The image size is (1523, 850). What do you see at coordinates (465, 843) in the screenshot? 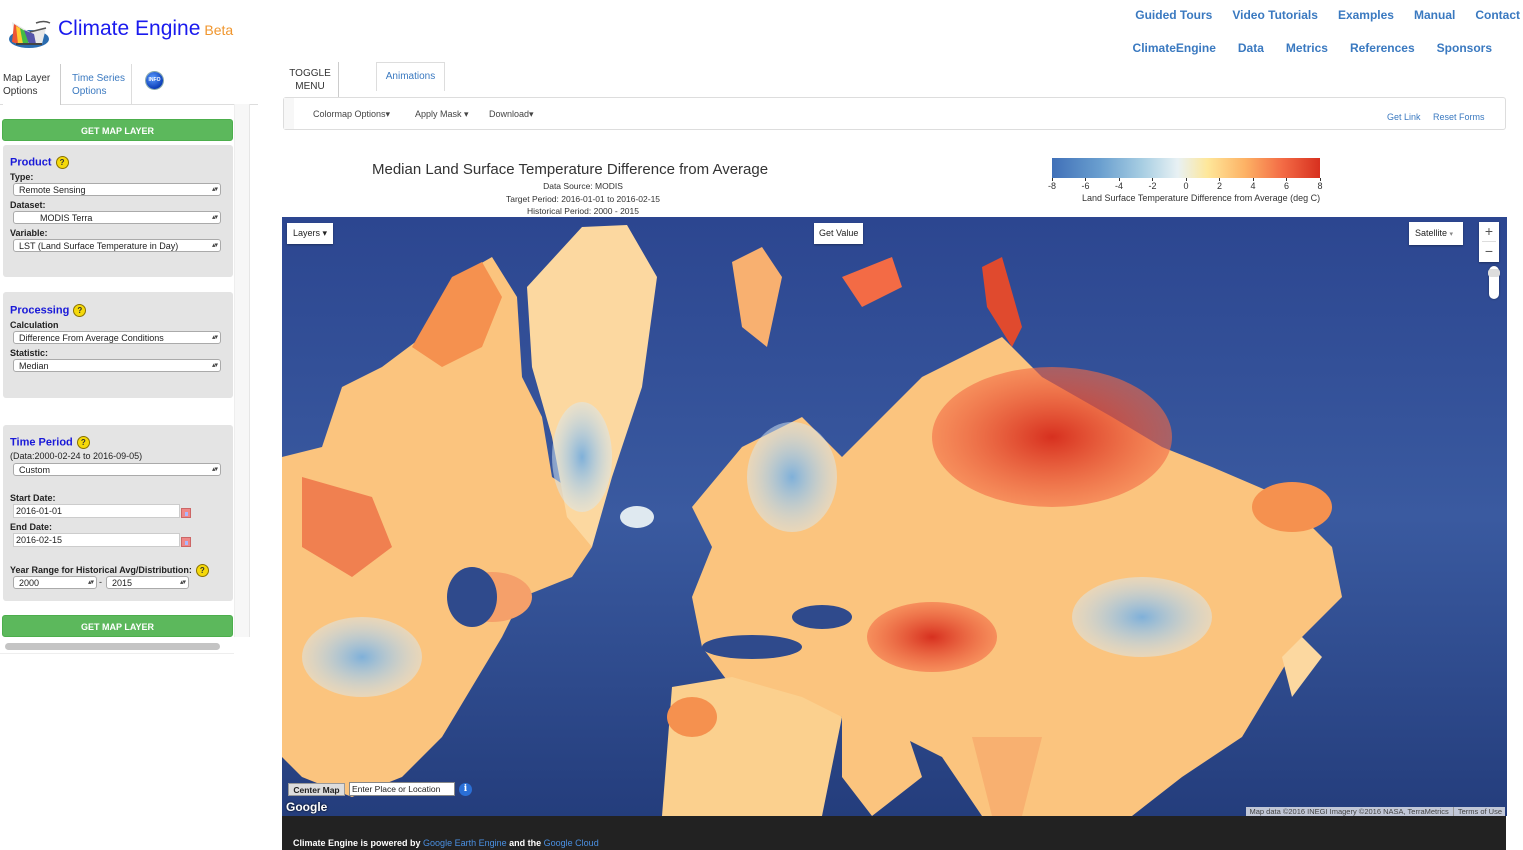
I see `google-earth-engine-link: Google Earth Engine` at bounding box center [465, 843].